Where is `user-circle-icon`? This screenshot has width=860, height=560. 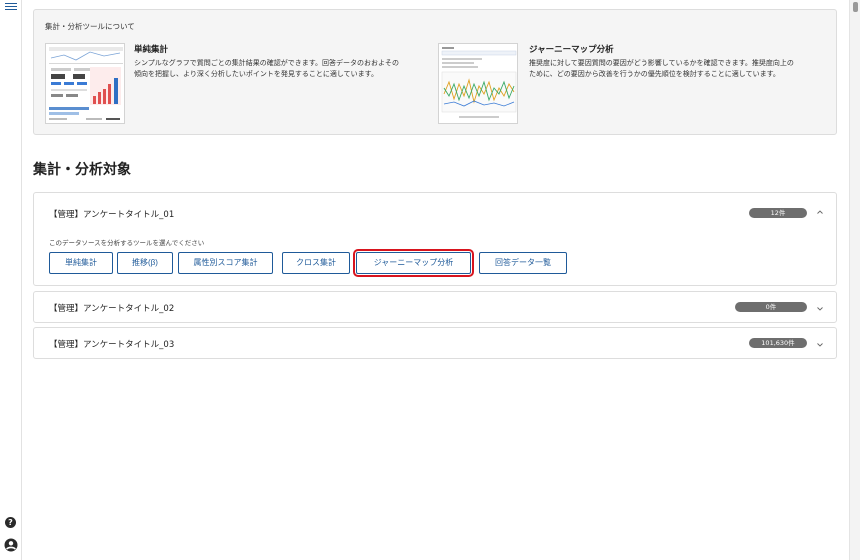 user-circle-icon is located at coordinates (11, 545).